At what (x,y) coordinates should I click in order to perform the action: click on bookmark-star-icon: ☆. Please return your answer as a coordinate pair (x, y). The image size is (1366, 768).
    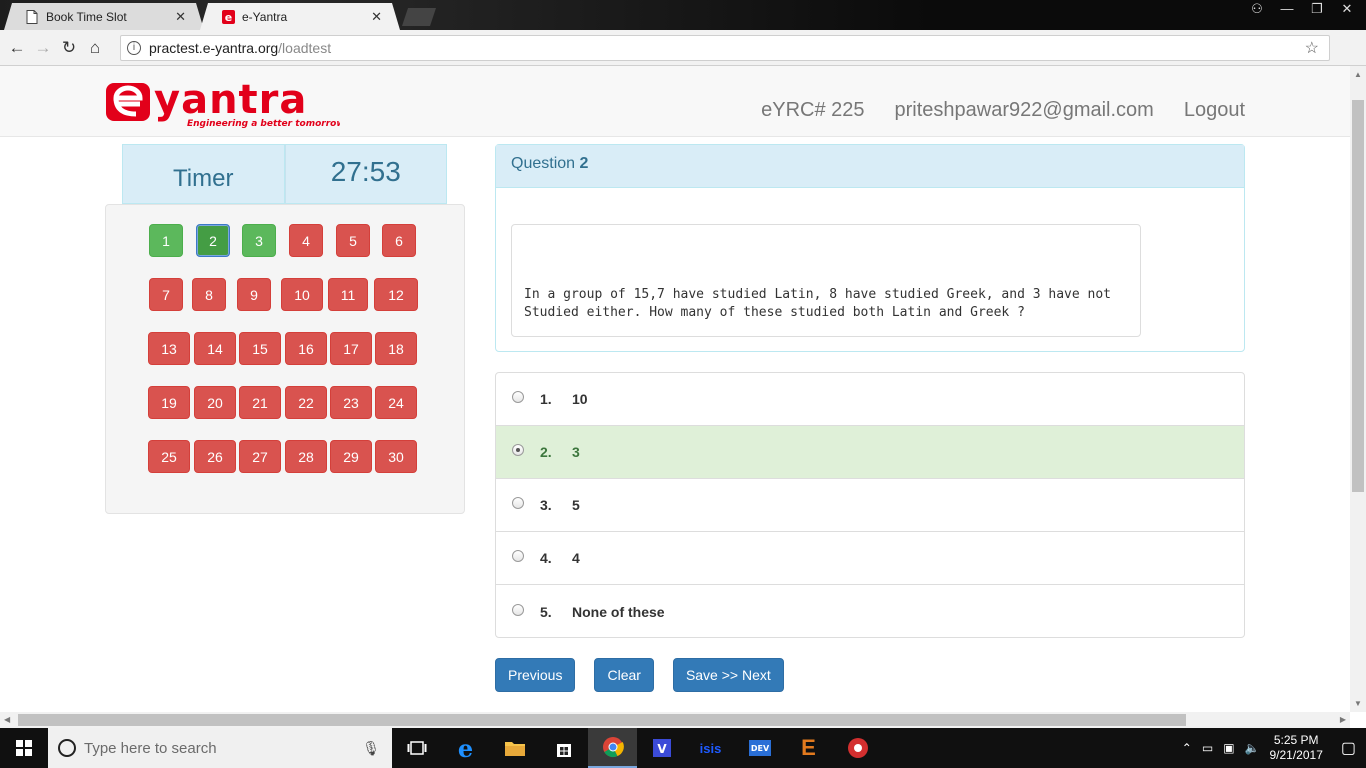
    Looking at the image, I should click on (1312, 48).